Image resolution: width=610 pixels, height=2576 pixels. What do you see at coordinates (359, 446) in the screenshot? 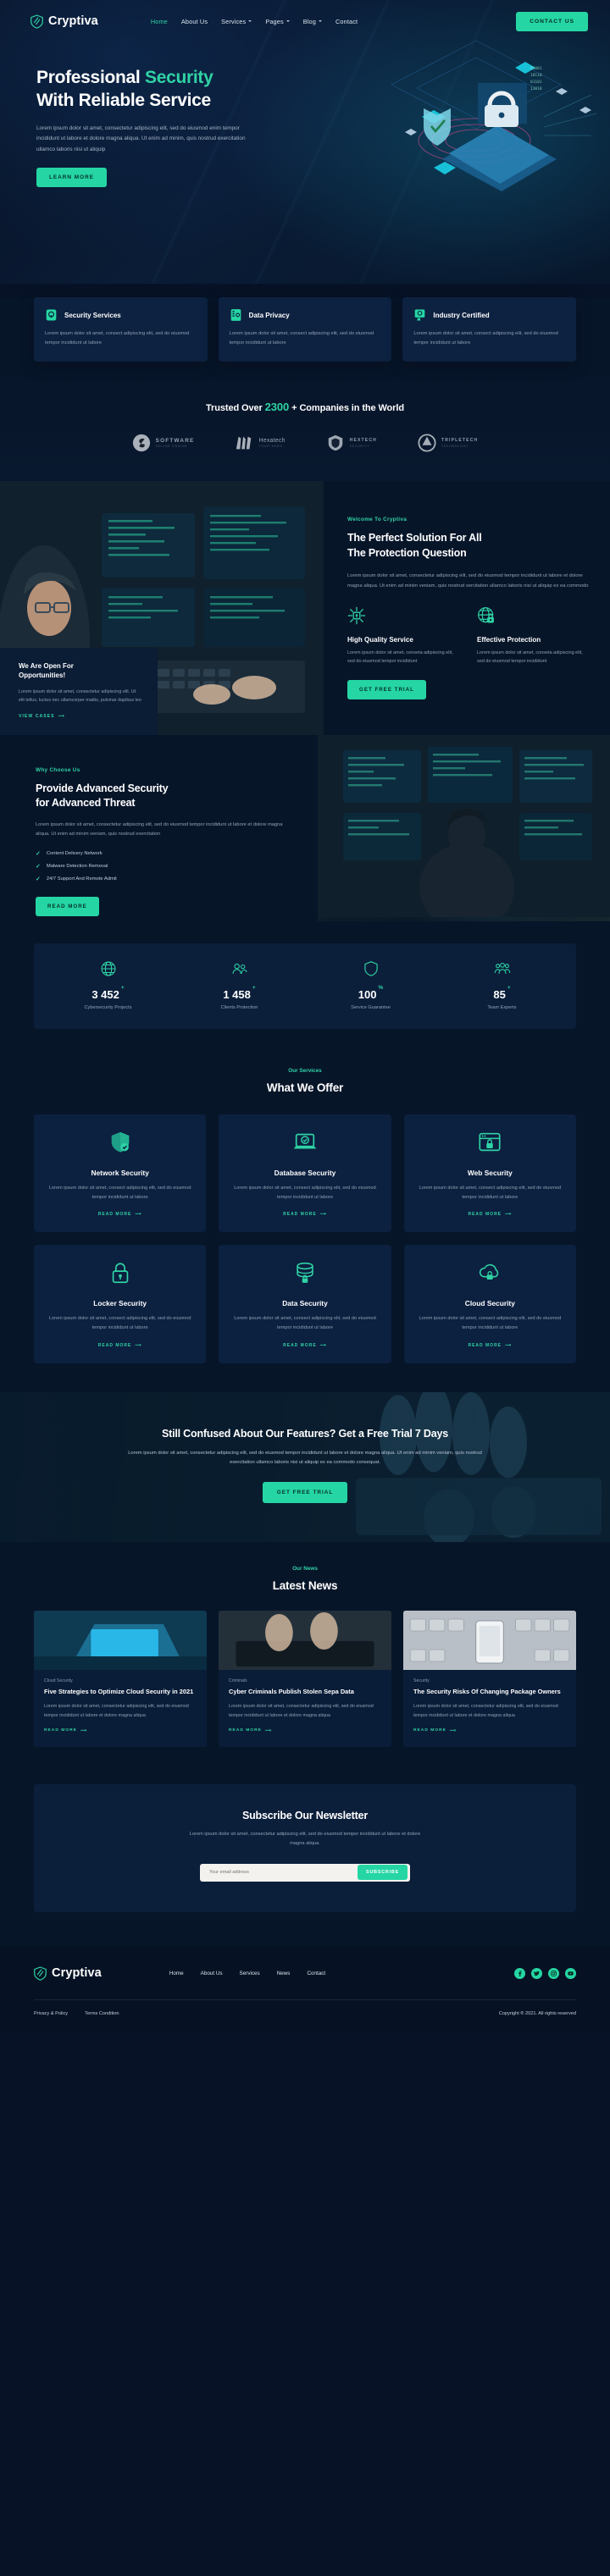
I see `partner-logo-sub: SECURITY` at bounding box center [359, 446].